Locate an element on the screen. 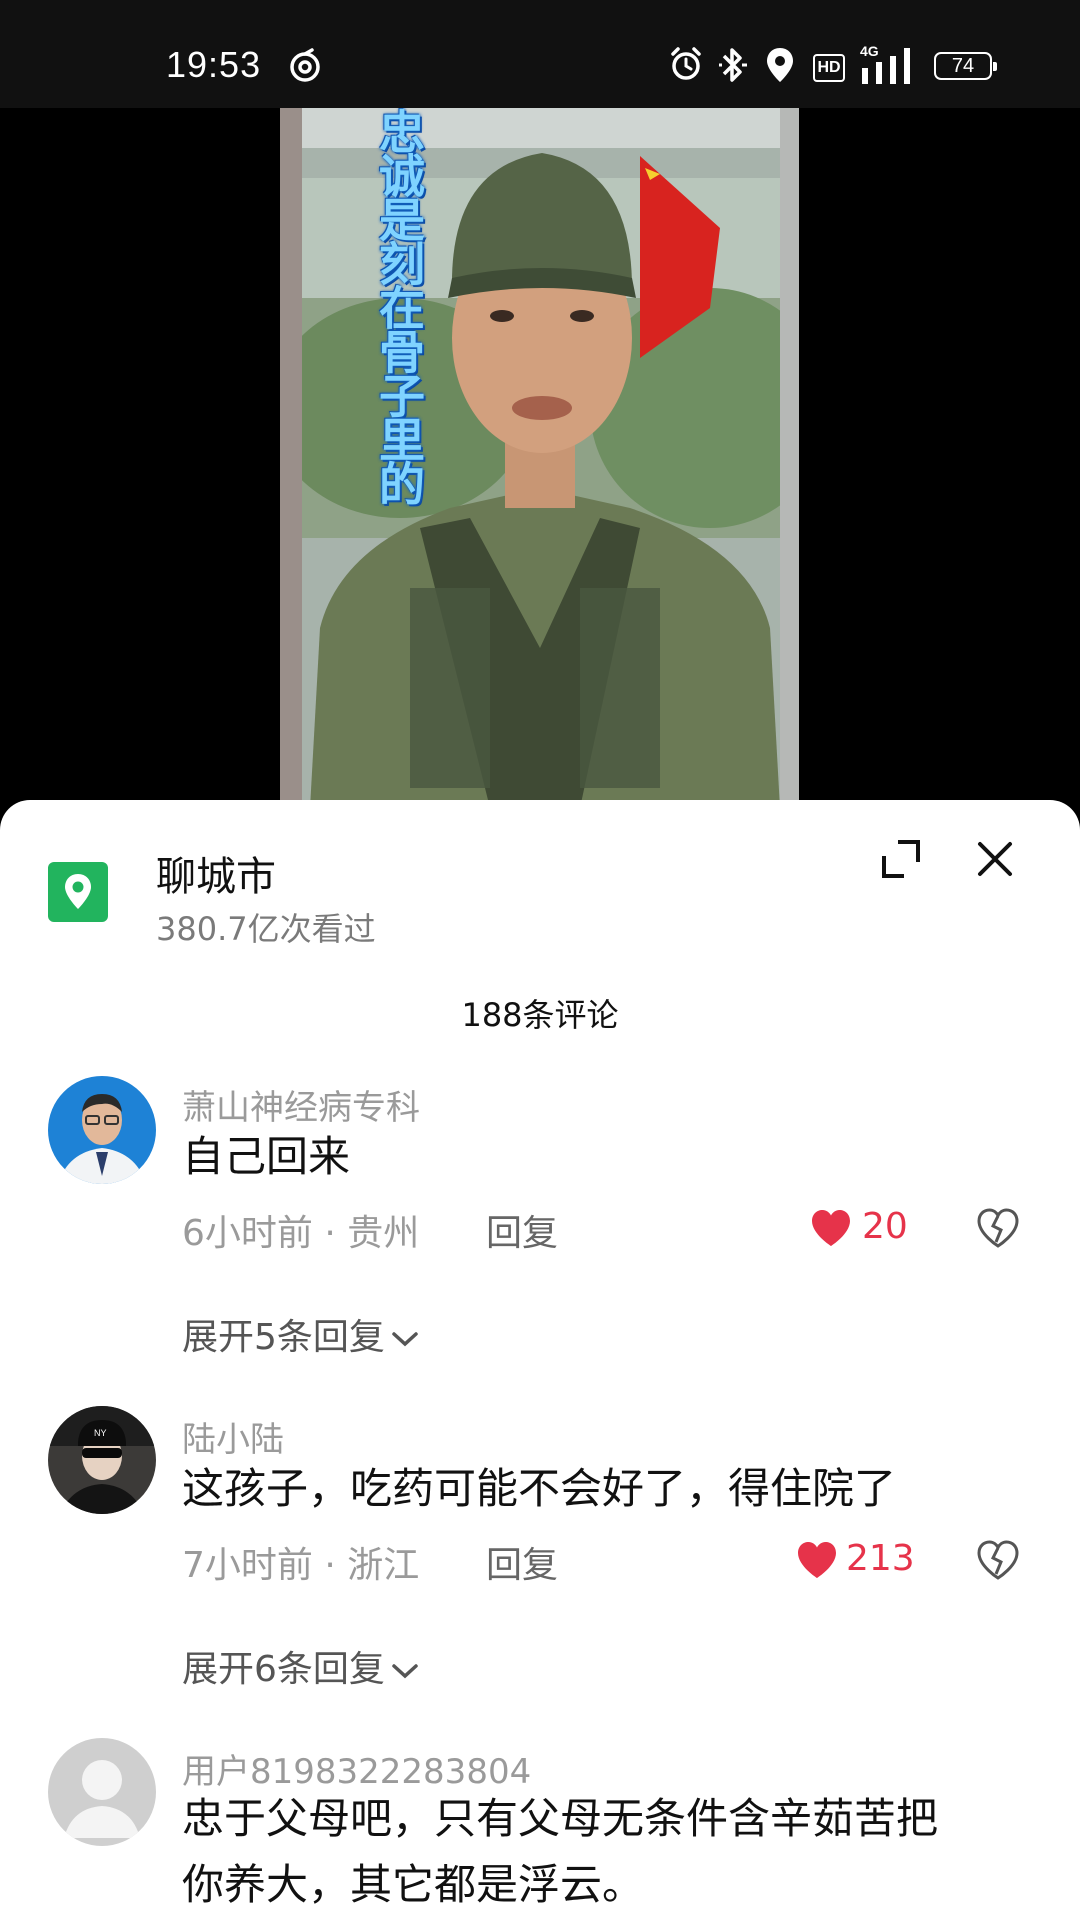 Image resolution: width=1080 pixels, height=1920 pixels. like-count: 20 is located at coordinates (885, 1226).